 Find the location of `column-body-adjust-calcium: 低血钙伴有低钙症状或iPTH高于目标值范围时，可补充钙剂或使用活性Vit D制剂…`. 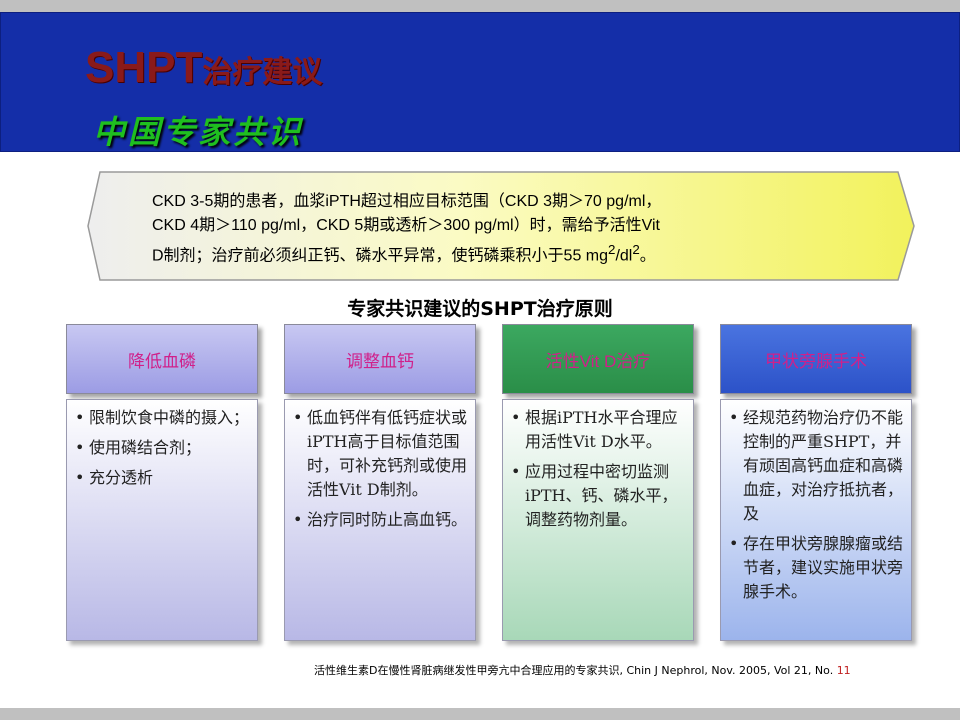

column-body-adjust-calcium: 低血钙伴有低钙症状或iPTH高于目标值范围时，可补充钙剂或使用活性Vit D制剂… is located at coordinates (380, 520).